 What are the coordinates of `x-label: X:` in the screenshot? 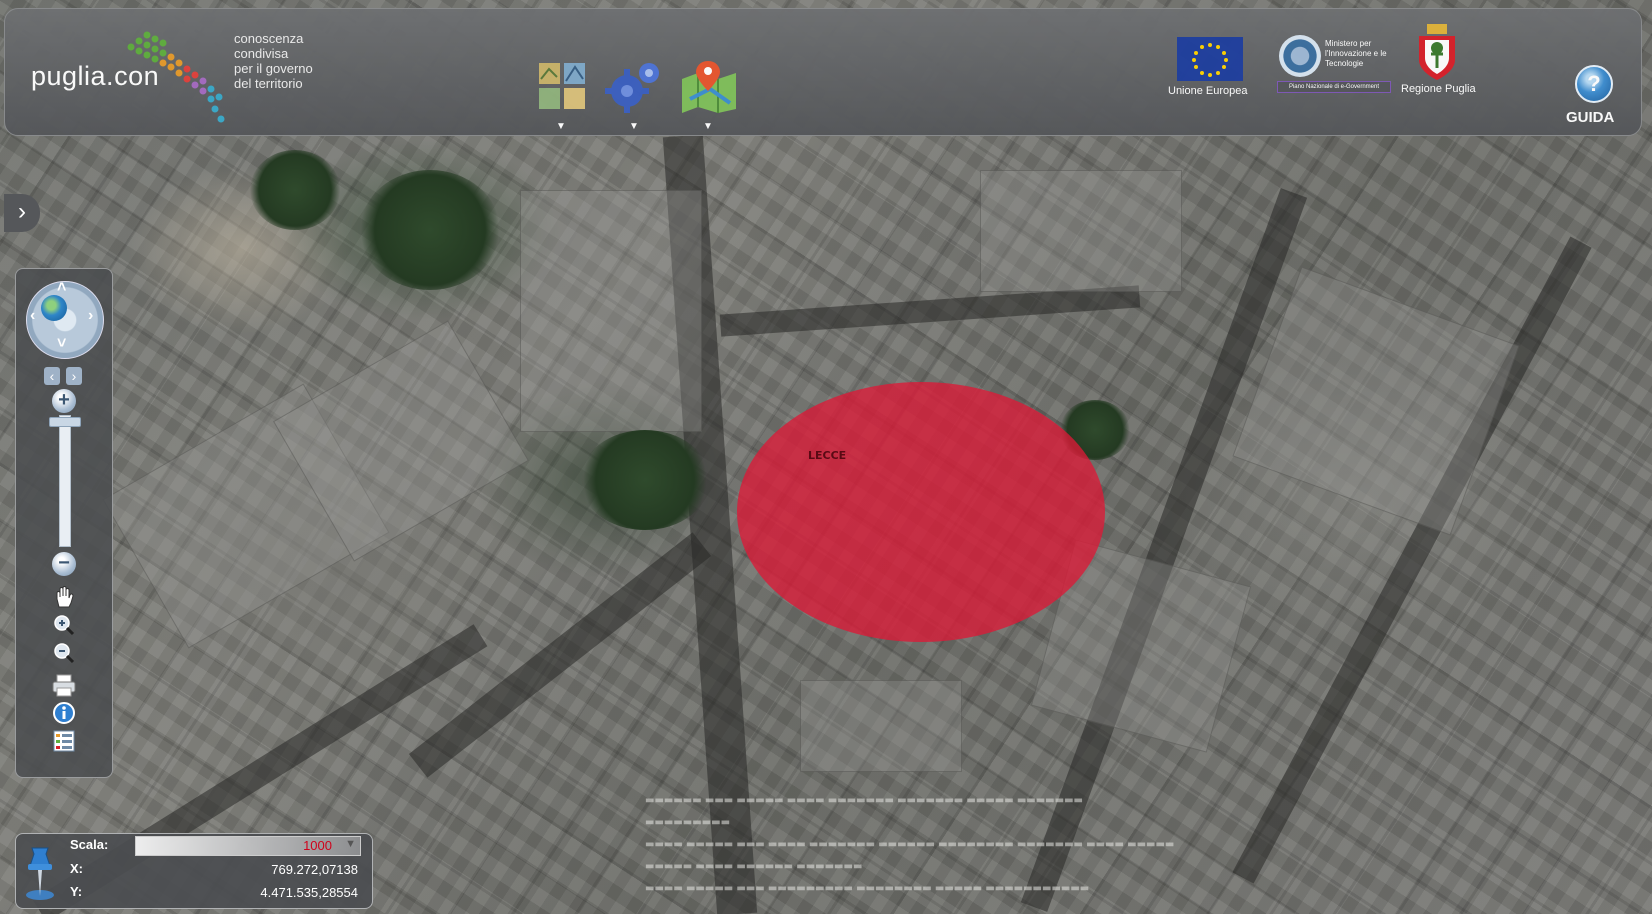 It's located at (76, 868).